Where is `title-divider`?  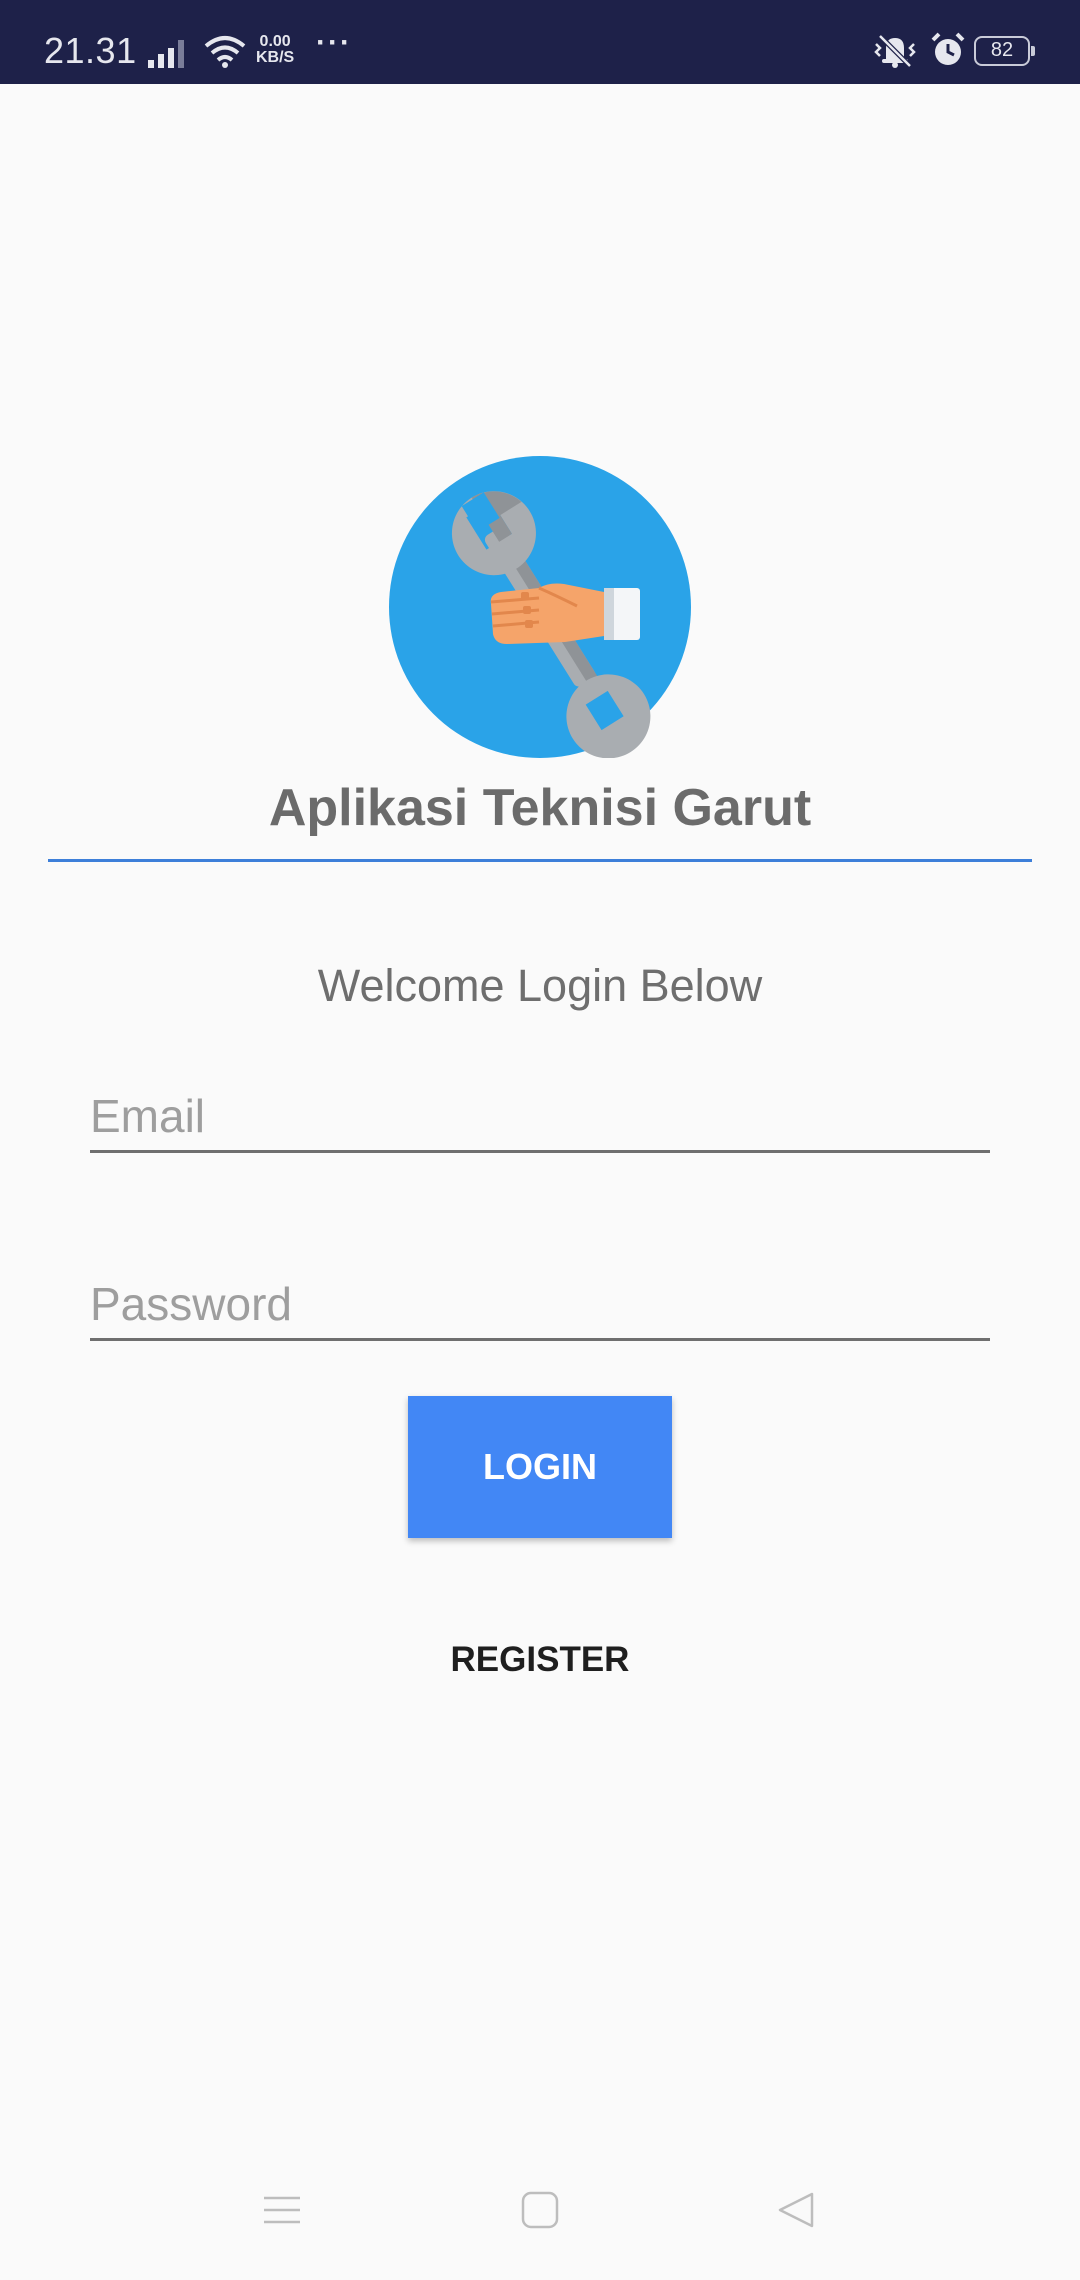
title-divider is located at coordinates (540, 860).